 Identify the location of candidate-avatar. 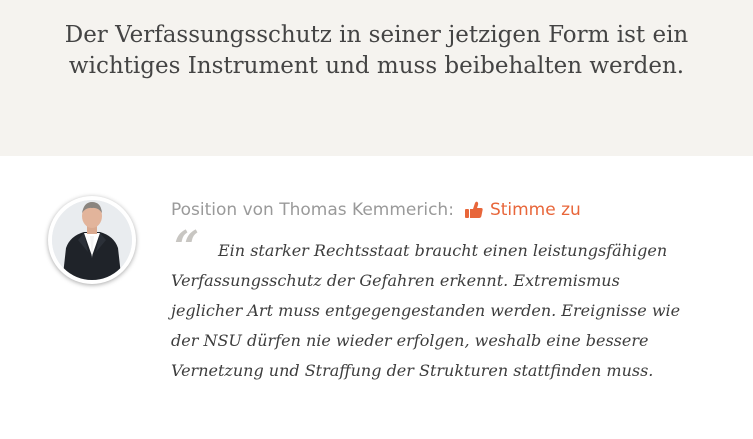
(92, 240).